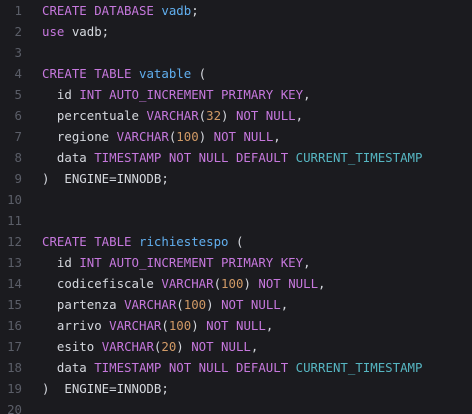 This screenshot has height=414, width=472. I want to click on line-number: 8, so click(18, 157).